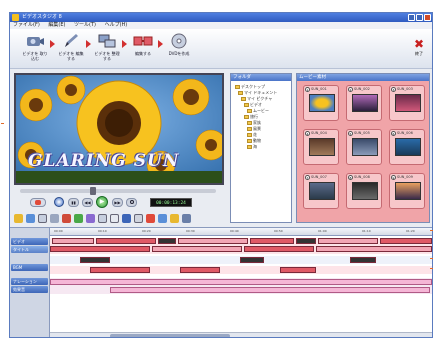 Image resolution: width=433 pixels, height=338 pixels. Describe the element at coordinates (407, 103) in the screenshot. I see `media-thumbnail: 3 SUN_003` at that location.